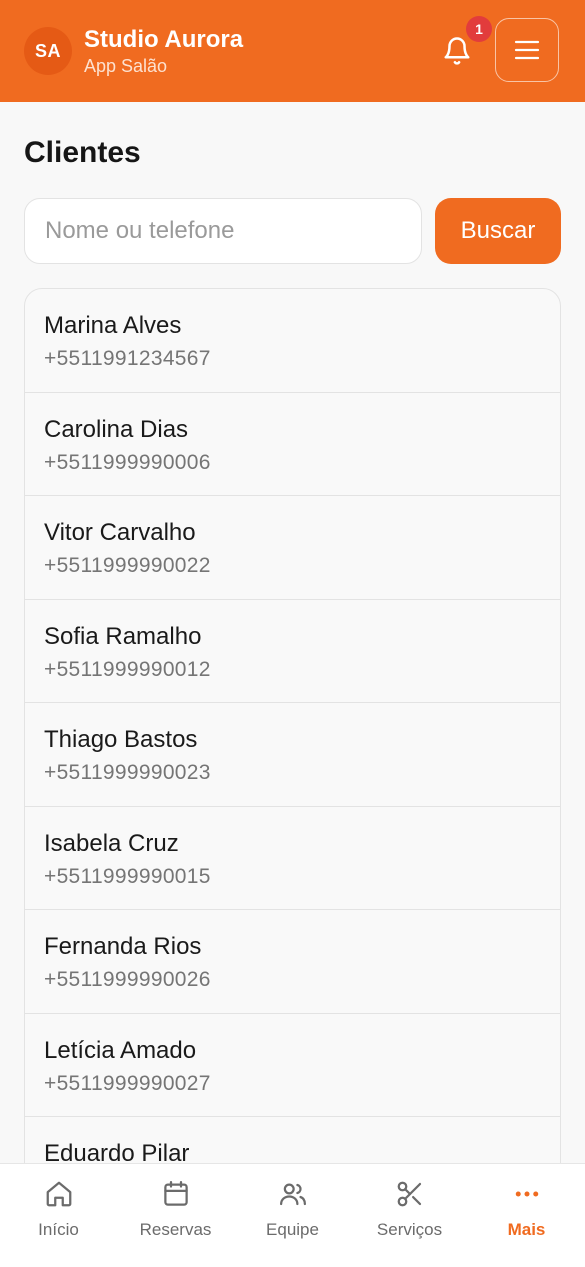 The height and width of the screenshot is (1267, 585). I want to click on calendar-icon, so click(176, 1194).